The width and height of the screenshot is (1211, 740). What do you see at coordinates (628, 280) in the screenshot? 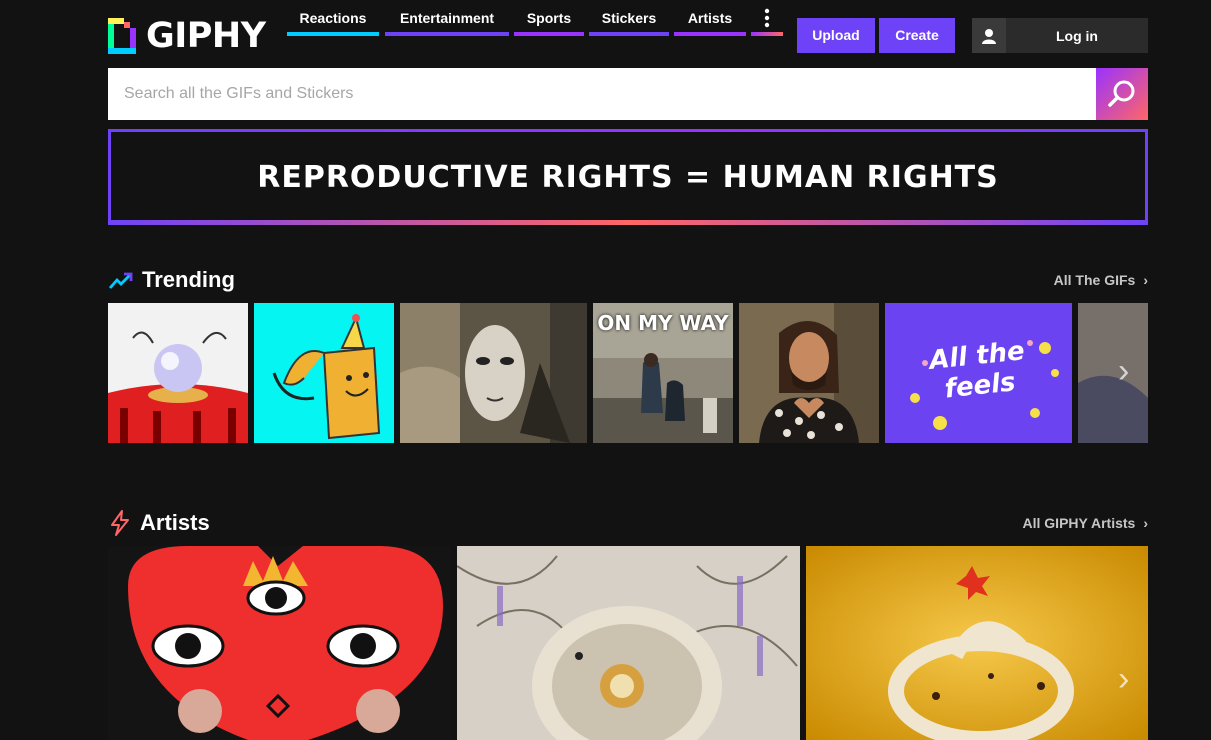
I see `trending-header: Trending All The GIFs ›` at bounding box center [628, 280].